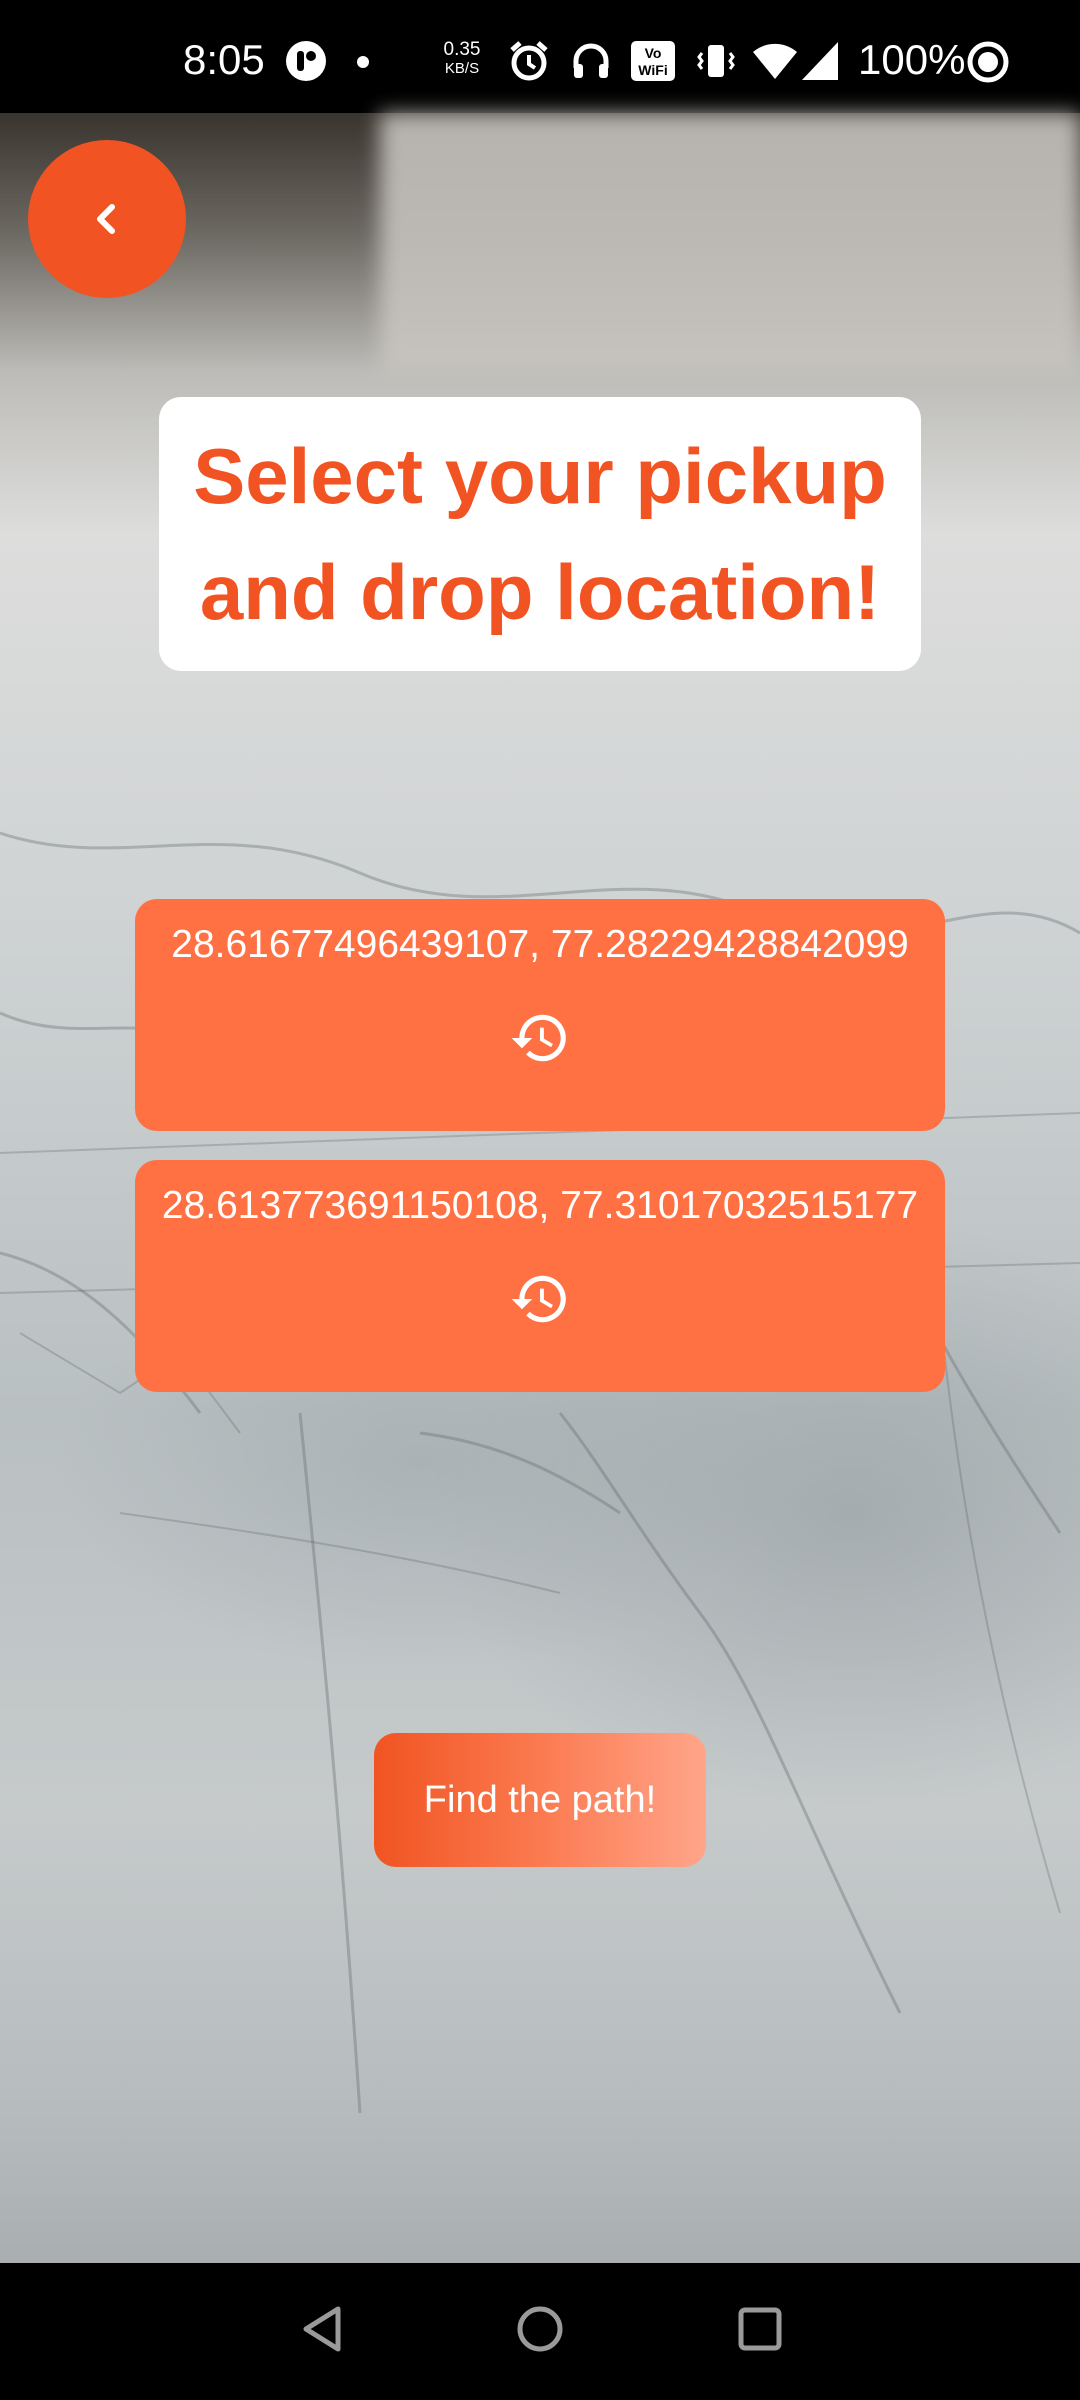  I want to click on svg-text: Vo, so click(653, 53).